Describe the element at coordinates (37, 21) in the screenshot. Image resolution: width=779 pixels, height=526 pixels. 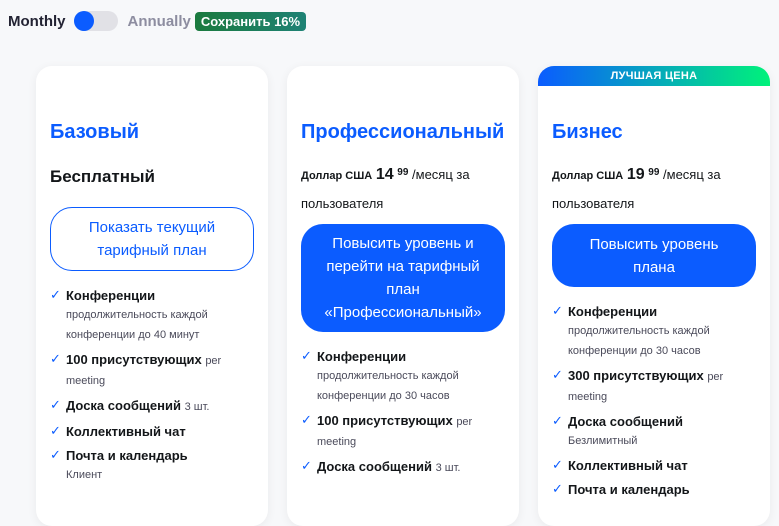
I see `monthly-label: Monthly` at that location.